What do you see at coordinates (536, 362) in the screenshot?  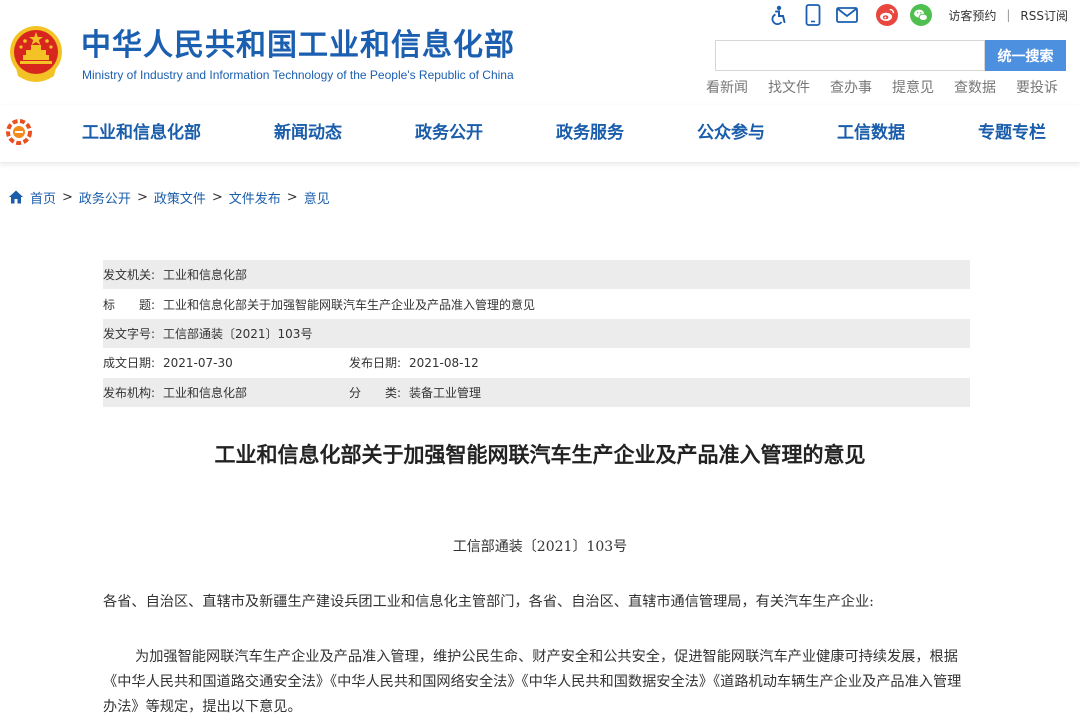 I see `meta-row-dates: 成文日期: 2021-07-30 发布日期: 2021-08-12` at bounding box center [536, 362].